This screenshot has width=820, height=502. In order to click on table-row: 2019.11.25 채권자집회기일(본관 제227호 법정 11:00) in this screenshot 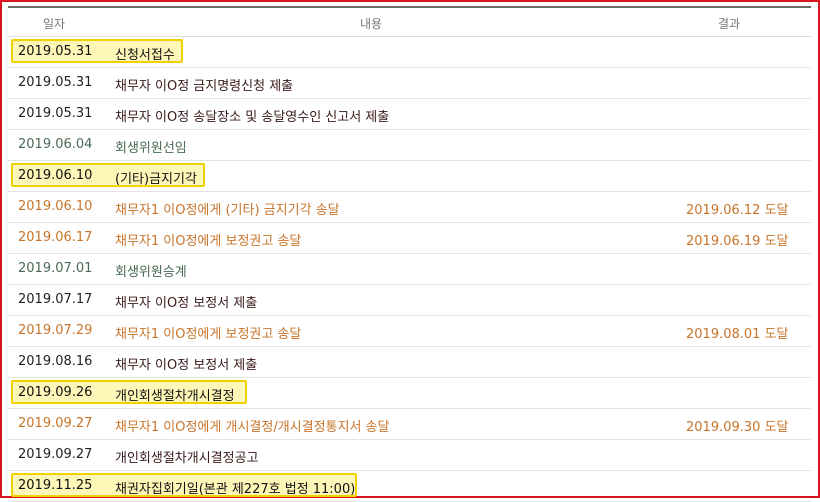, I will do `click(409, 486)`.